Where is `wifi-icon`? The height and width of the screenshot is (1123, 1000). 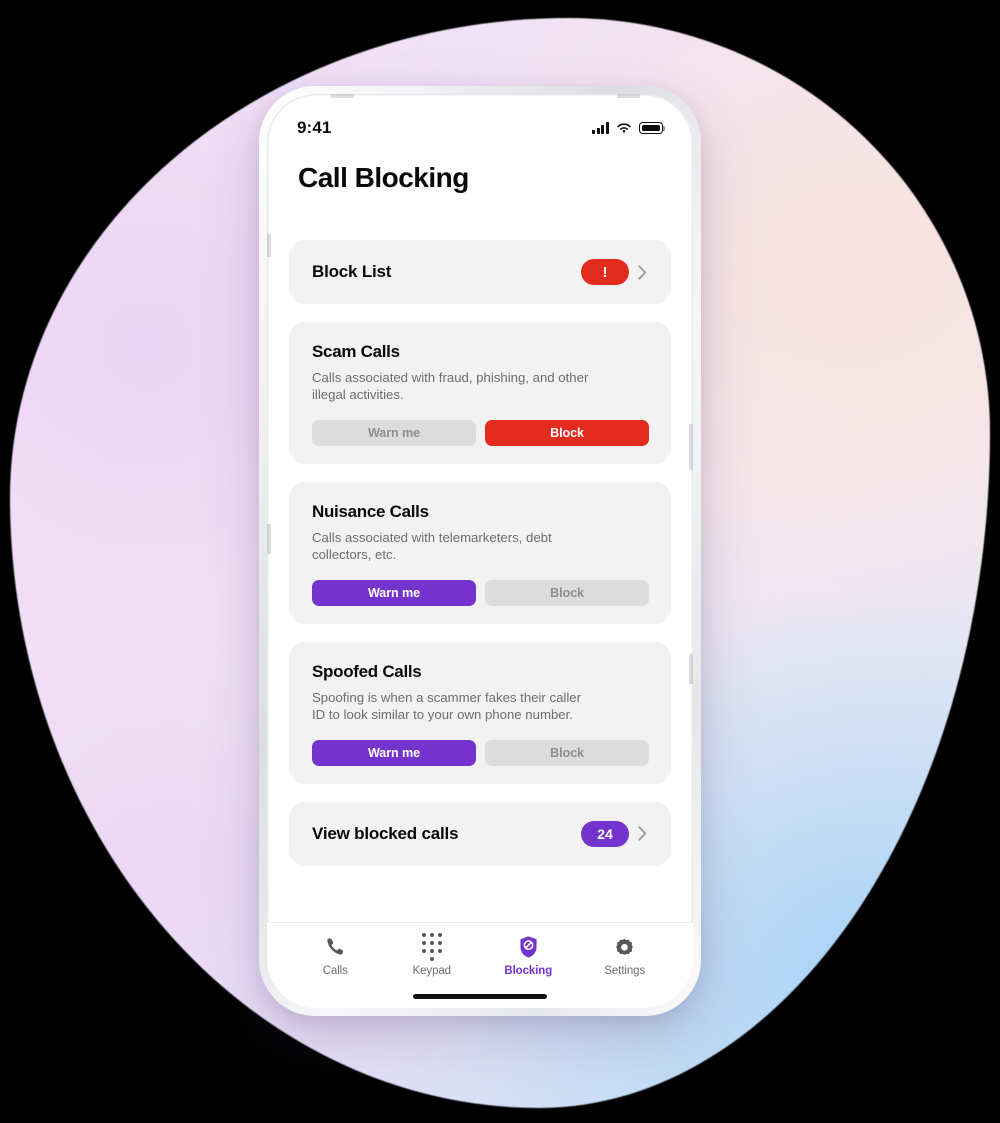 wifi-icon is located at coordinates (624, 128).